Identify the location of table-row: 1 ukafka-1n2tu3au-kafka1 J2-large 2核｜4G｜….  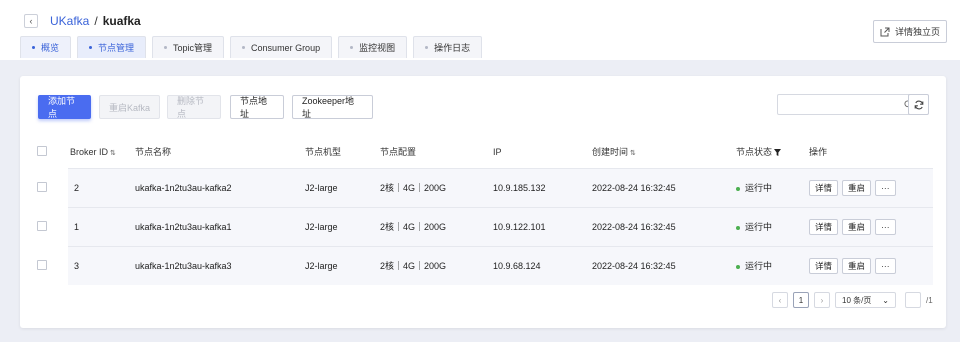
(483, 226).